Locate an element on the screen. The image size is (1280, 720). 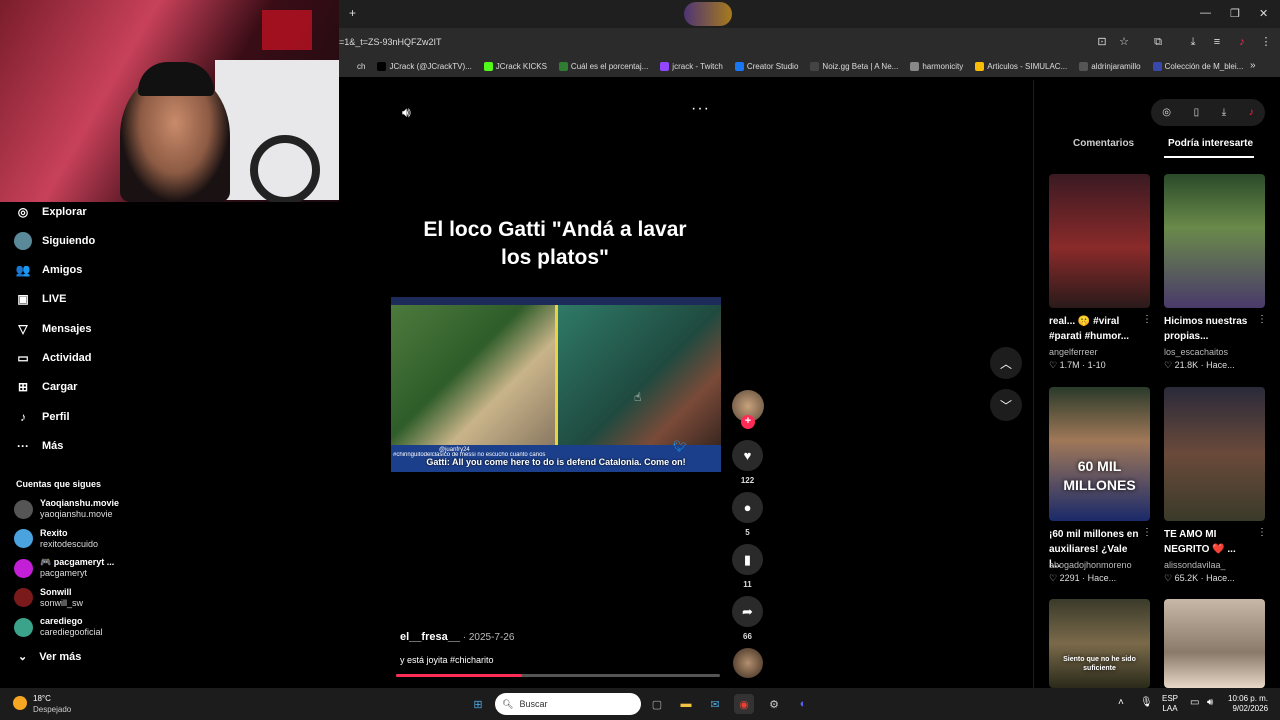
followed-account: Sonwill sonwill_sw is located at coordinates (48, 598).